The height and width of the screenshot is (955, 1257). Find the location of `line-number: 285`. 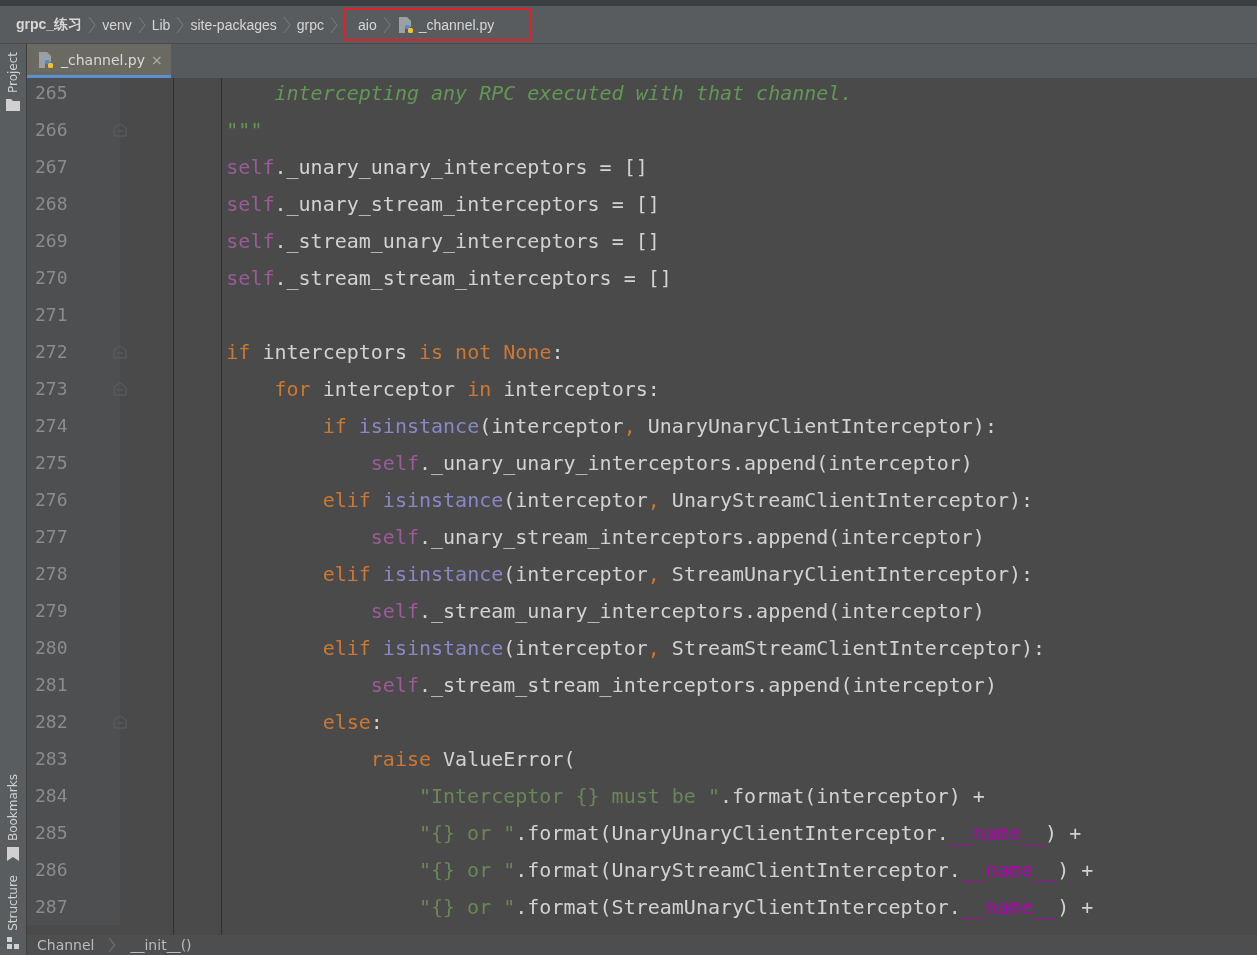

line-number: 285 is located at coordinates (51, 832).